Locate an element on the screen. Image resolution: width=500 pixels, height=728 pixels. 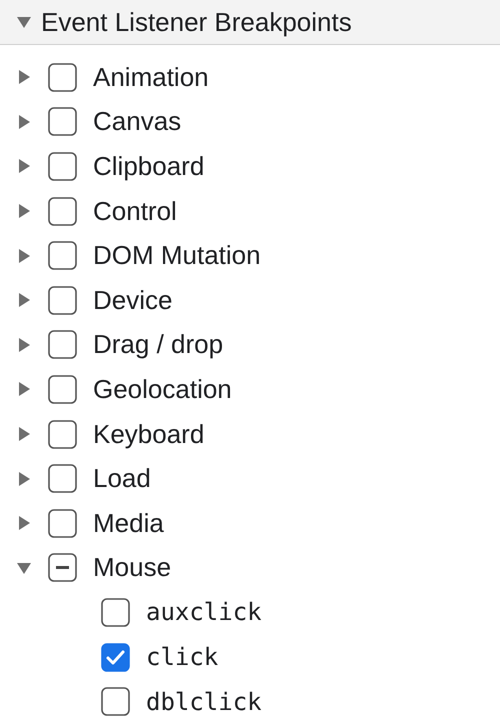
checkbox-label: Animation is located at coordinates (151, 77).